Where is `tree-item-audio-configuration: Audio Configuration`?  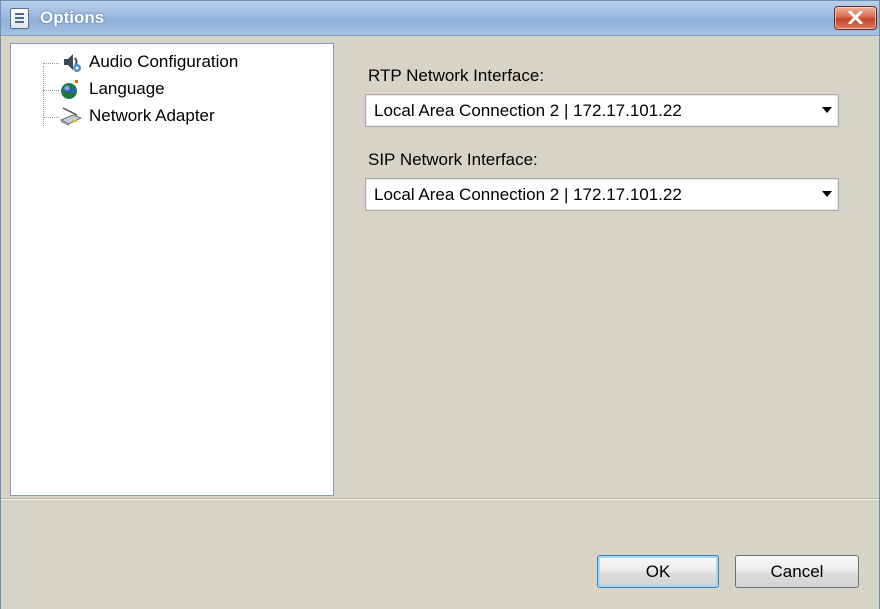 tree-item-audio-configuration: Audio Configuration is located at coordinates (161, 63).